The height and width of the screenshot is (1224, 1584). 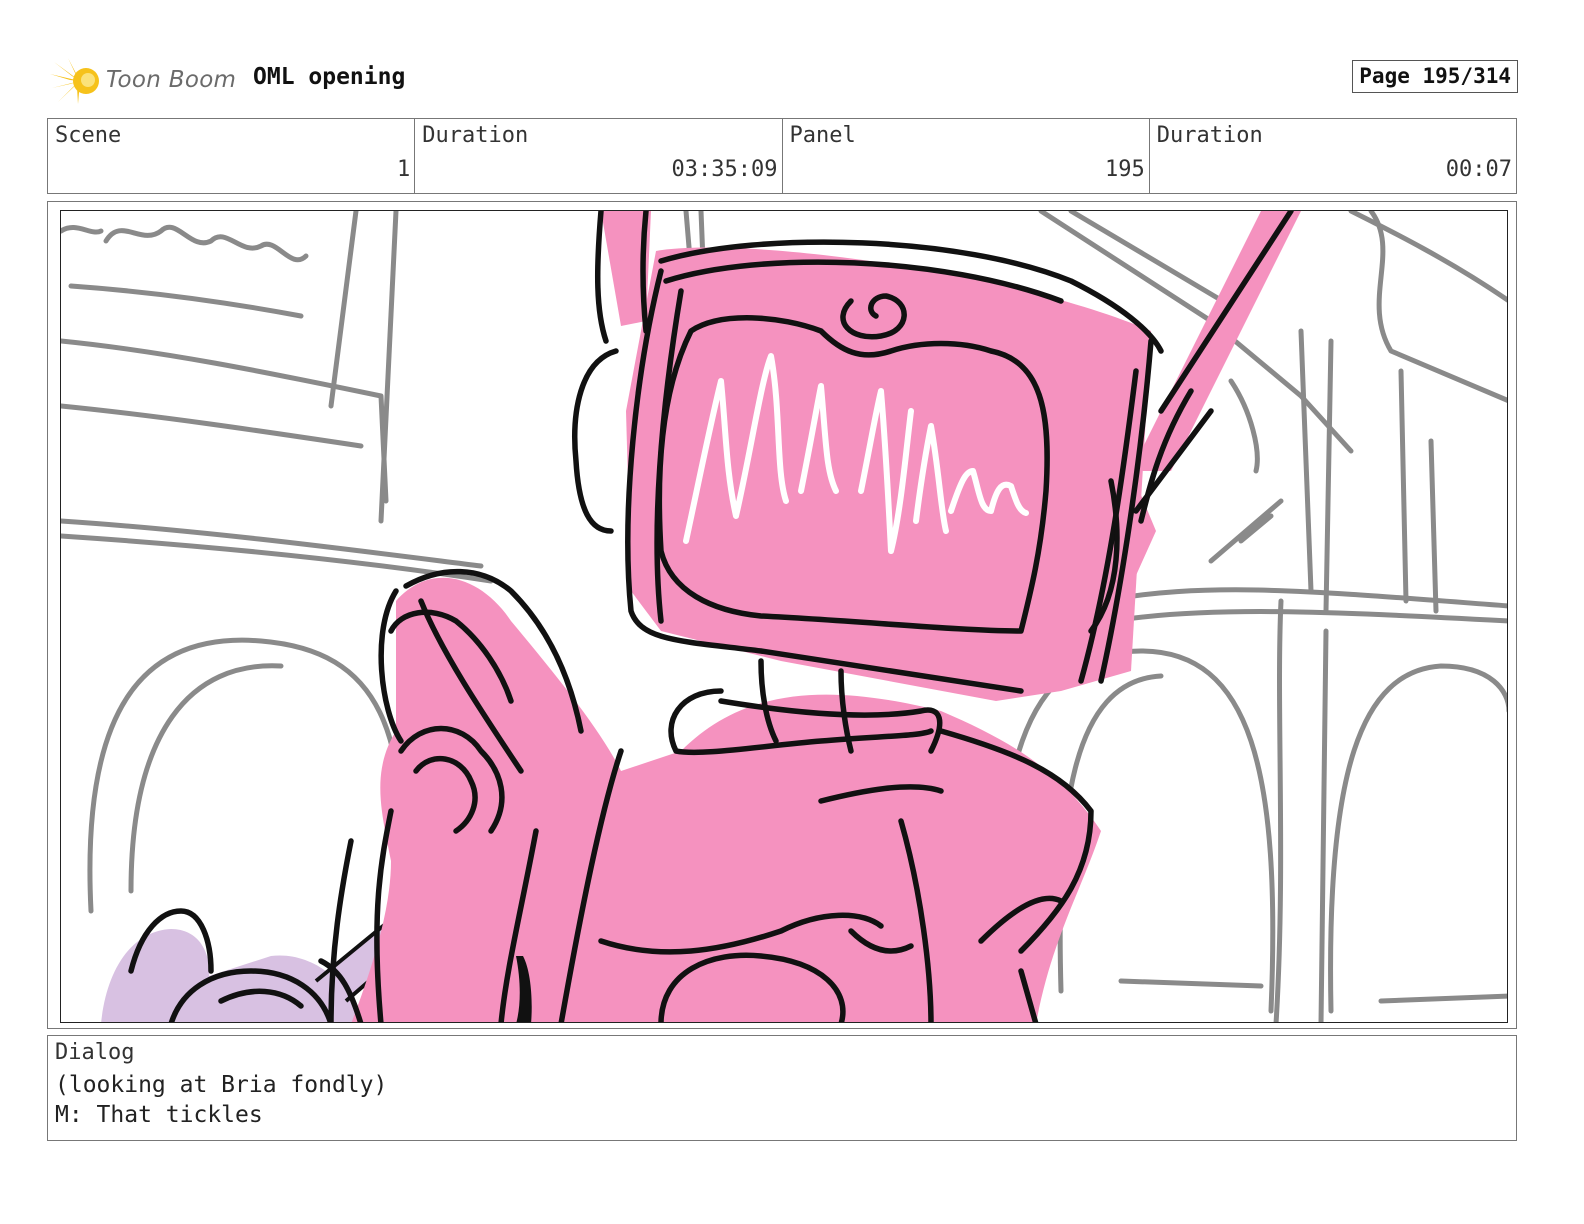 I want to click on project-title: OML opening, so click(x=329, y=77).